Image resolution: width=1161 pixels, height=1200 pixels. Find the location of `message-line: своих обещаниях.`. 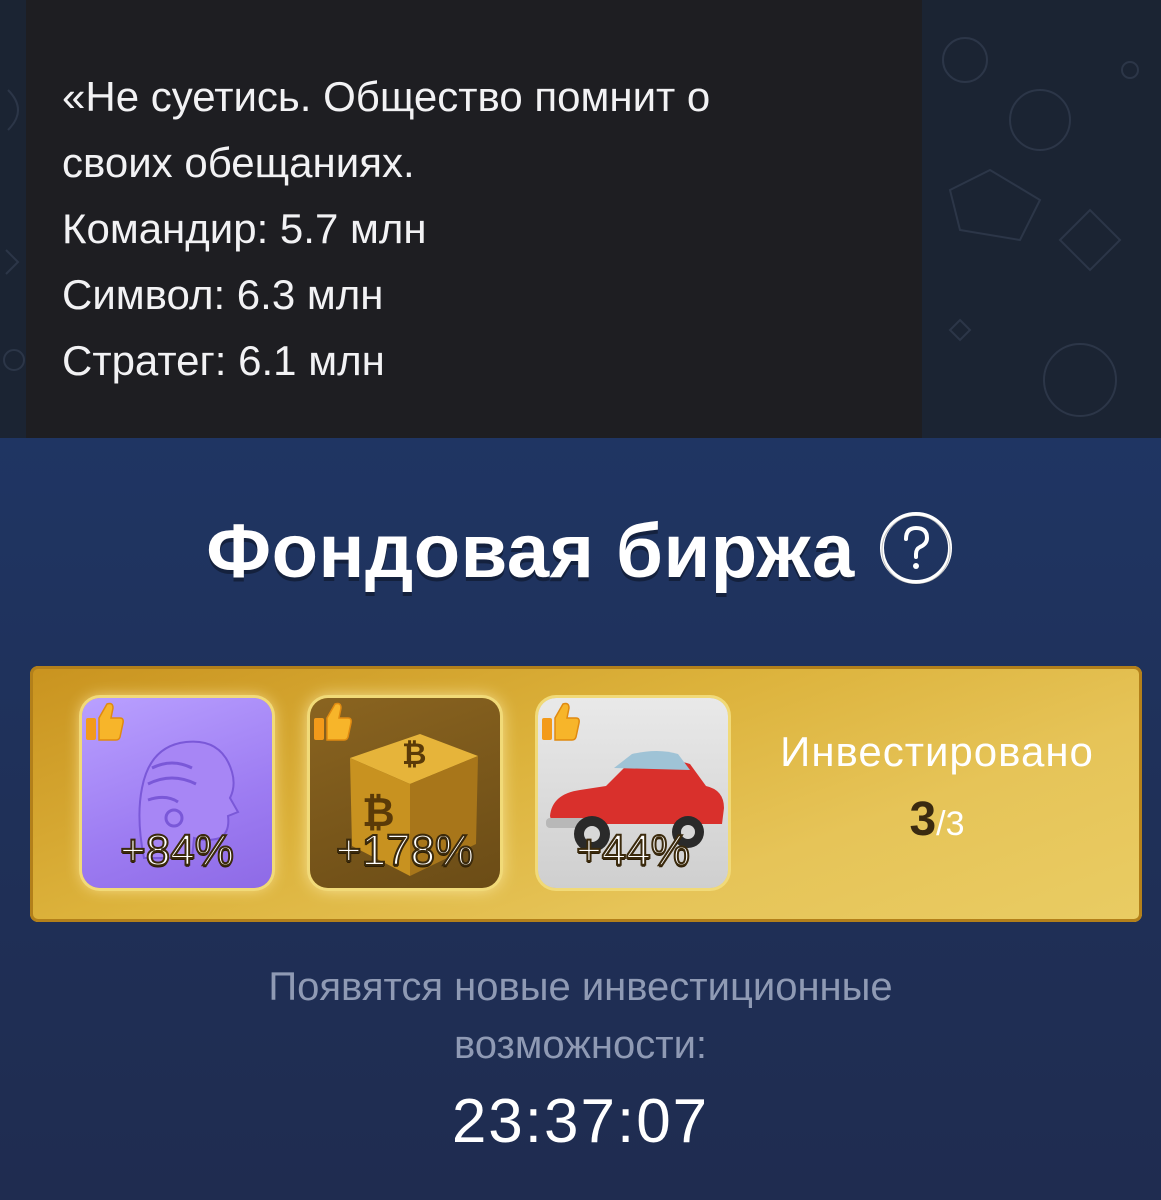

message-line: своих обещаниях. is located at coordinates (238, 162).